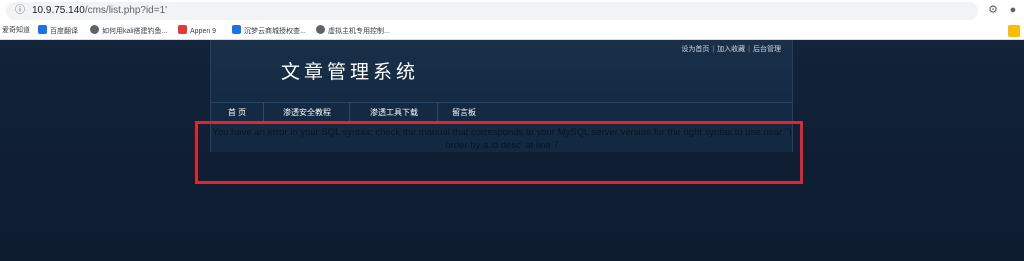  What do you see at coordinates (64, 31) in the screenshot?
I see `bookmark-label: 百度翻译` at bounding box center [64, 31].